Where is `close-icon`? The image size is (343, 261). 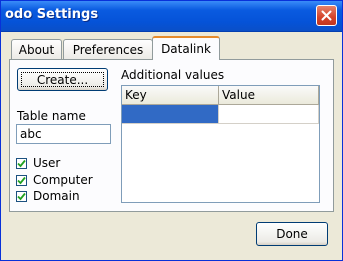
close-icon is located at coordinates (326, 15).